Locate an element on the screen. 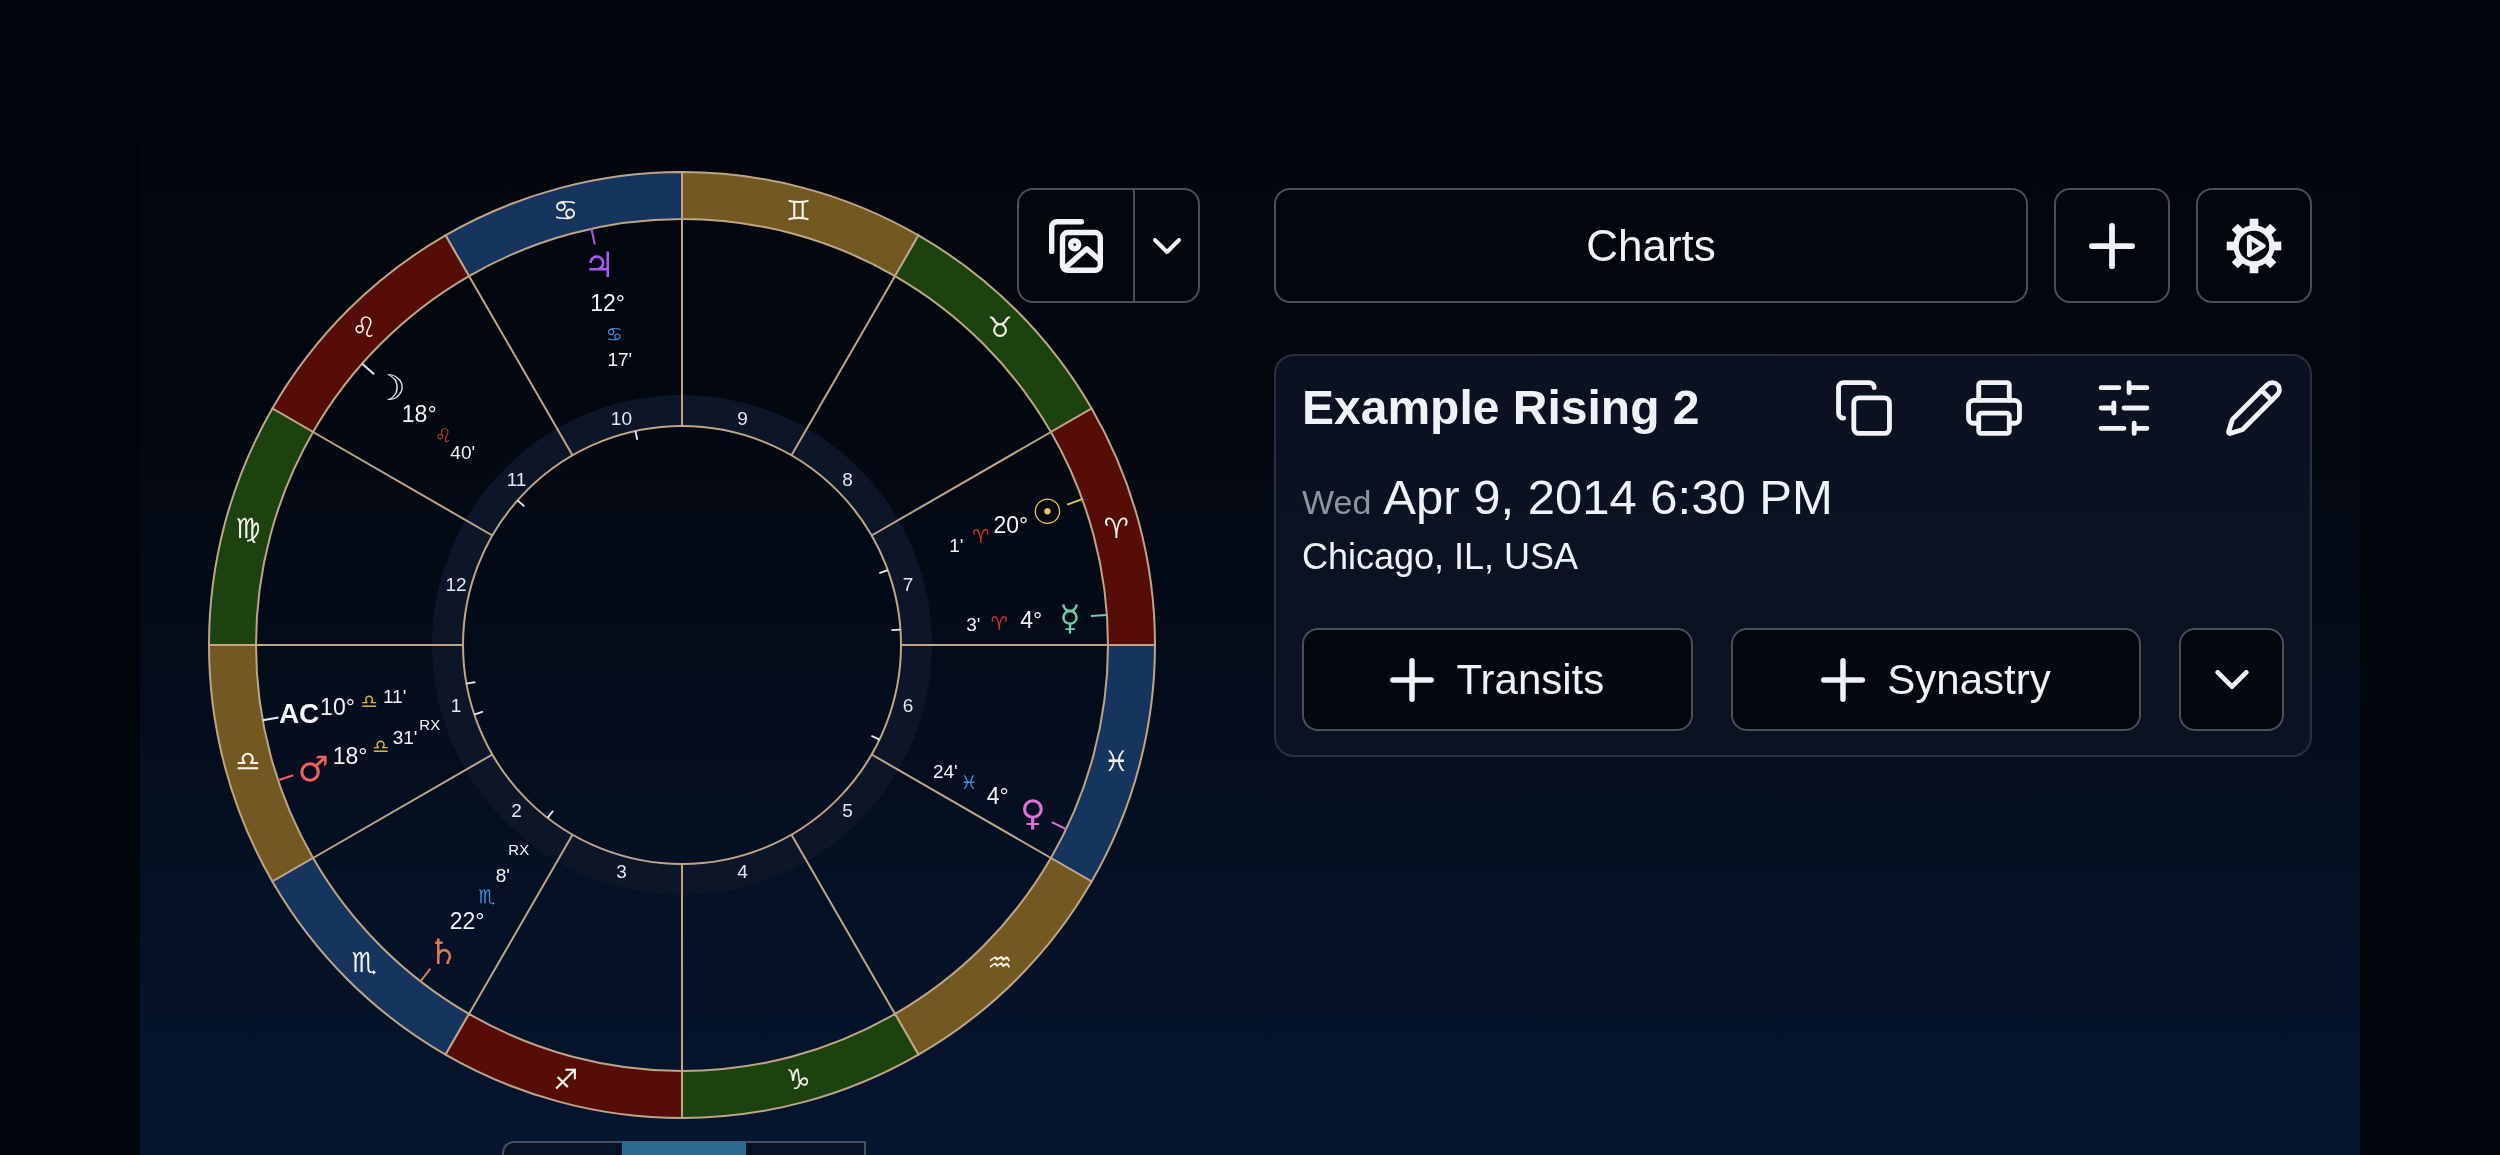 The image size is (2500, 1155). house-number: 5 is located at coordinates (847, 810).